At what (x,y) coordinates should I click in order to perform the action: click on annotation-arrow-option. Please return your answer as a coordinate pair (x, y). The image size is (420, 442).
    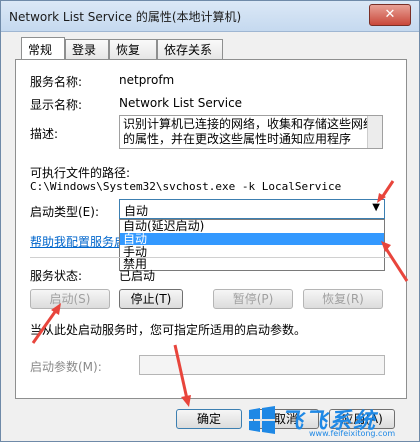
    Looking at the image, I should click on (395, 261).